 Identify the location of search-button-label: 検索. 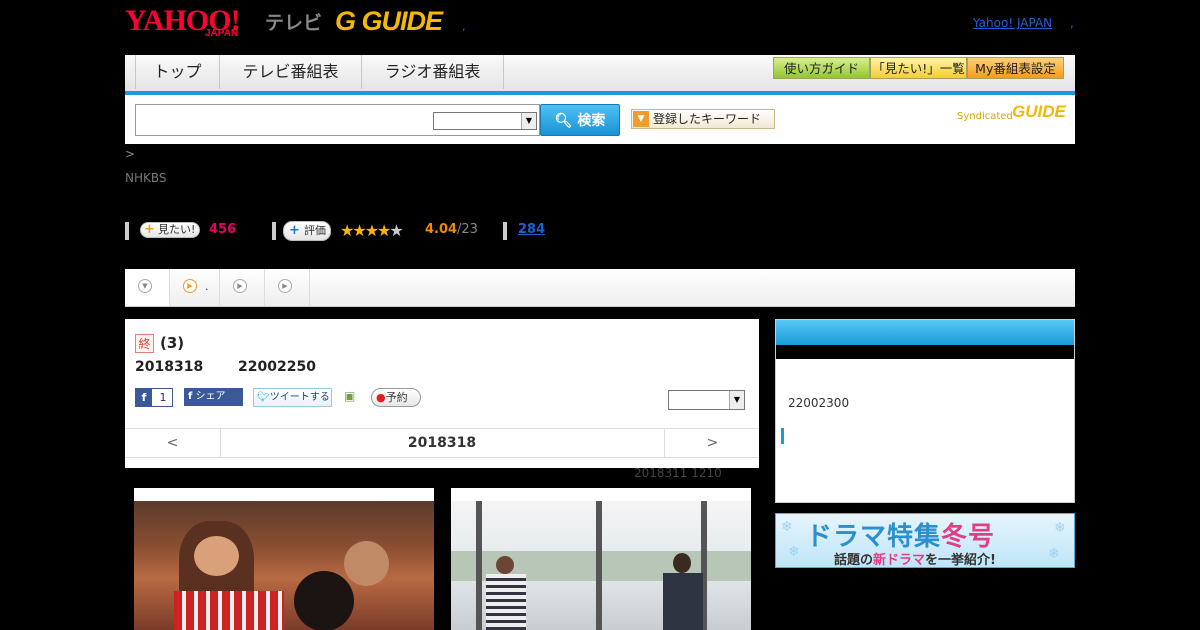
(591, 121).